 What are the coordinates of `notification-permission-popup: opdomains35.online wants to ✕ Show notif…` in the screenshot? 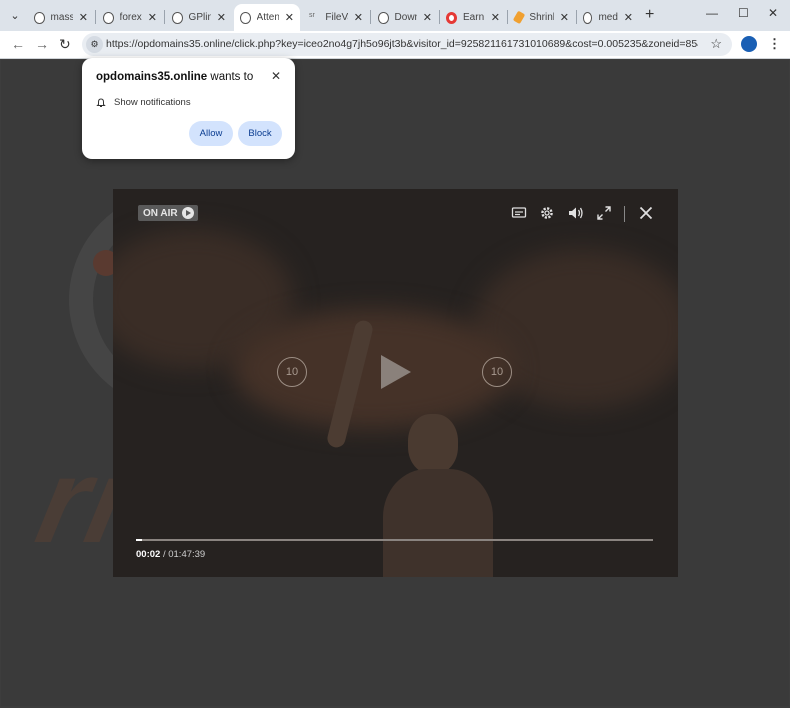 It's located at (188, 108).